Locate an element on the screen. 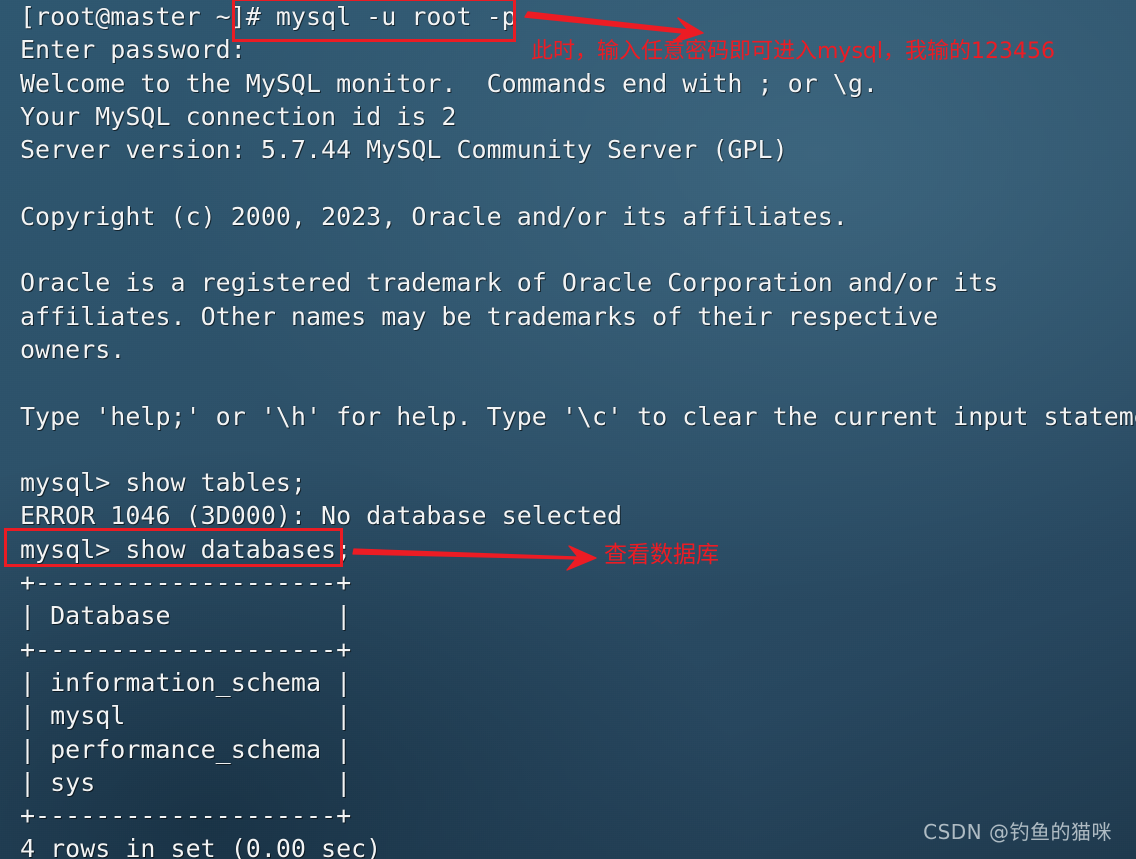  highlight-box-show-databases-command is located at coordinates (173, 547).